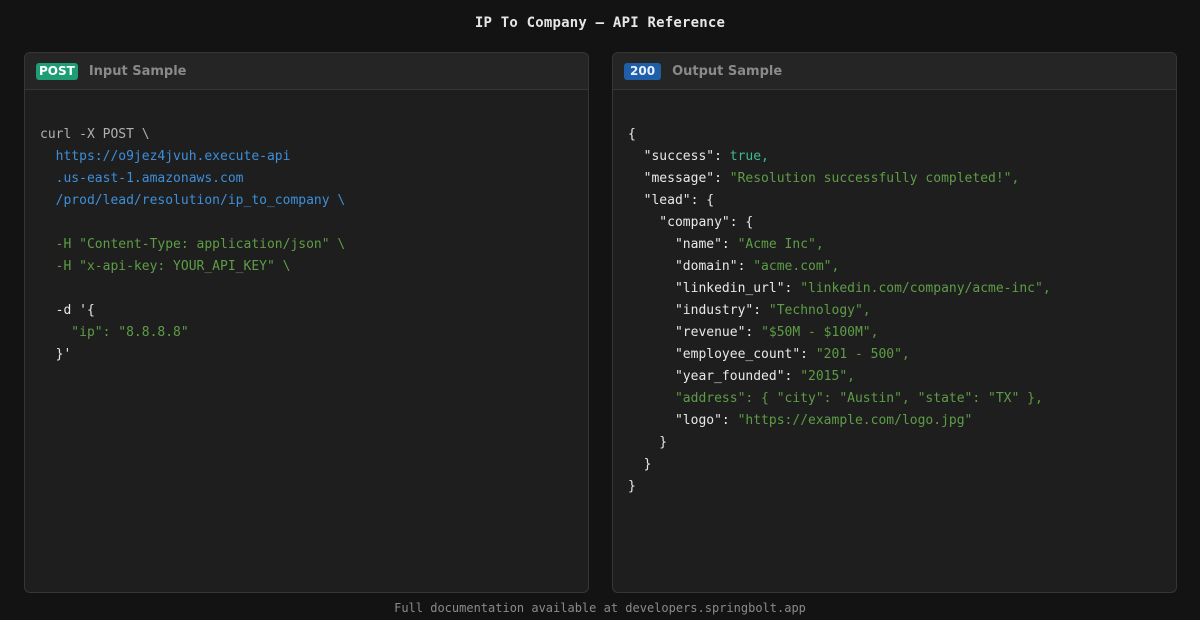  I want to click on json-key: "domain":, so click(691, 266).